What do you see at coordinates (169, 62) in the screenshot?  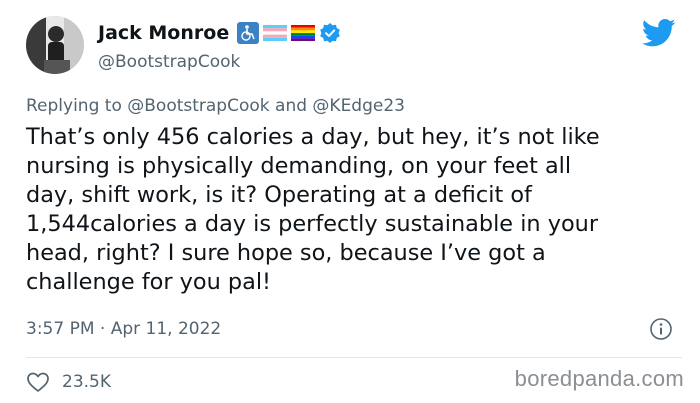 I see `author-handle: @BootstrapCook` at bounding box center [169, 62].